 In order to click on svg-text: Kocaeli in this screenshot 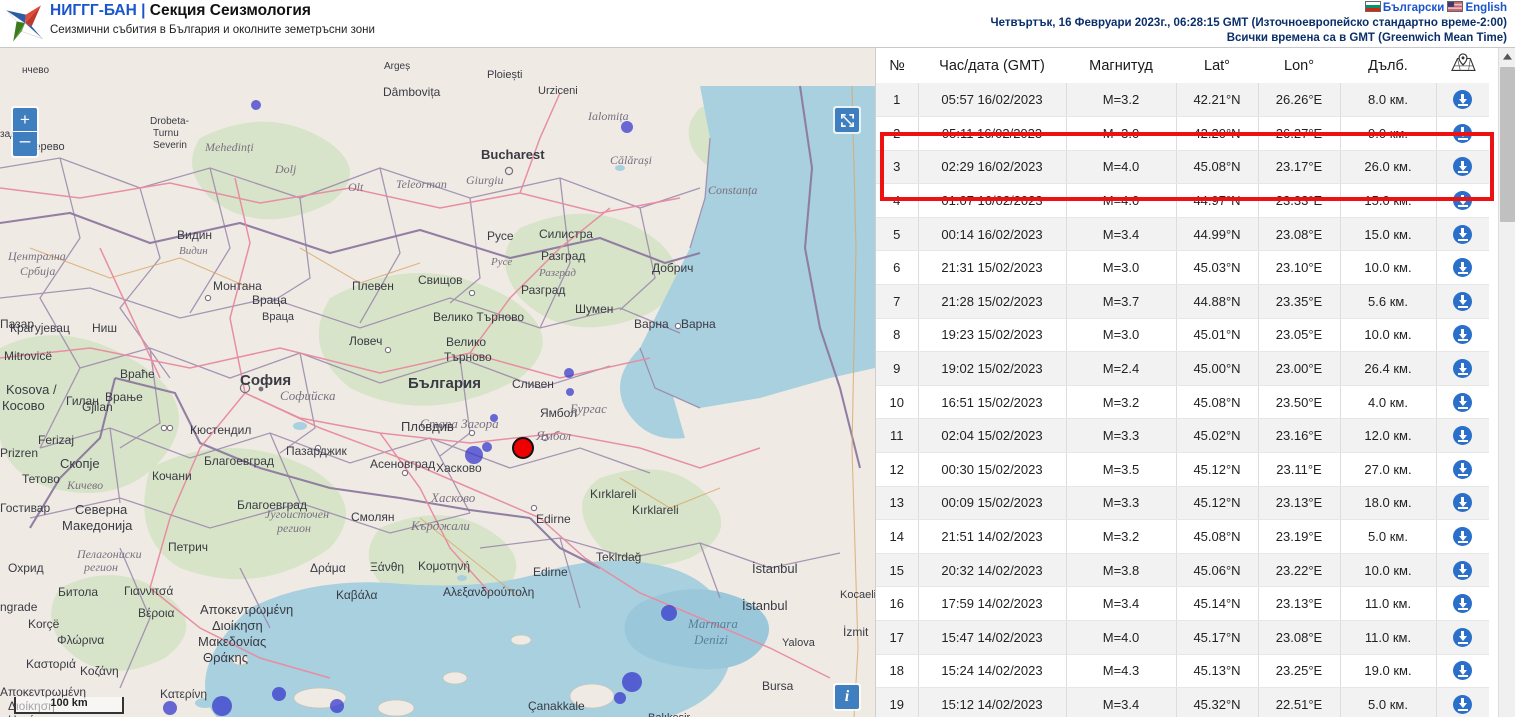, I will do `click(857, 595)`.